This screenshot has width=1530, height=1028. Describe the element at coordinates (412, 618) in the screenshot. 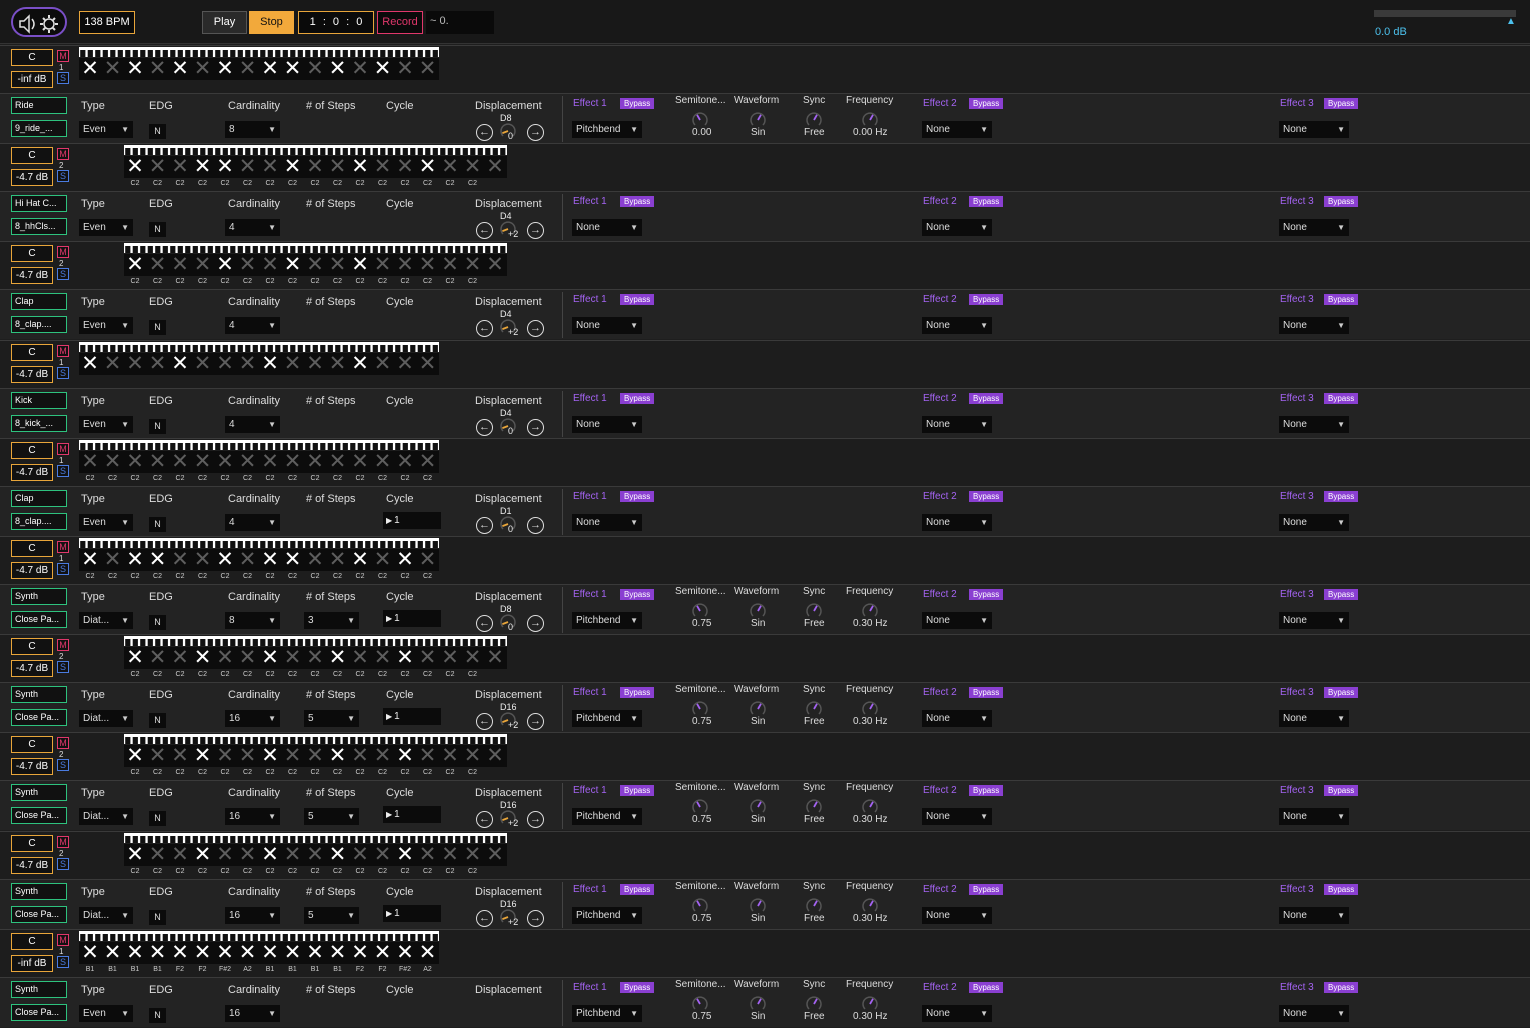

I see `cycle-field: ▶ 1` at that location.